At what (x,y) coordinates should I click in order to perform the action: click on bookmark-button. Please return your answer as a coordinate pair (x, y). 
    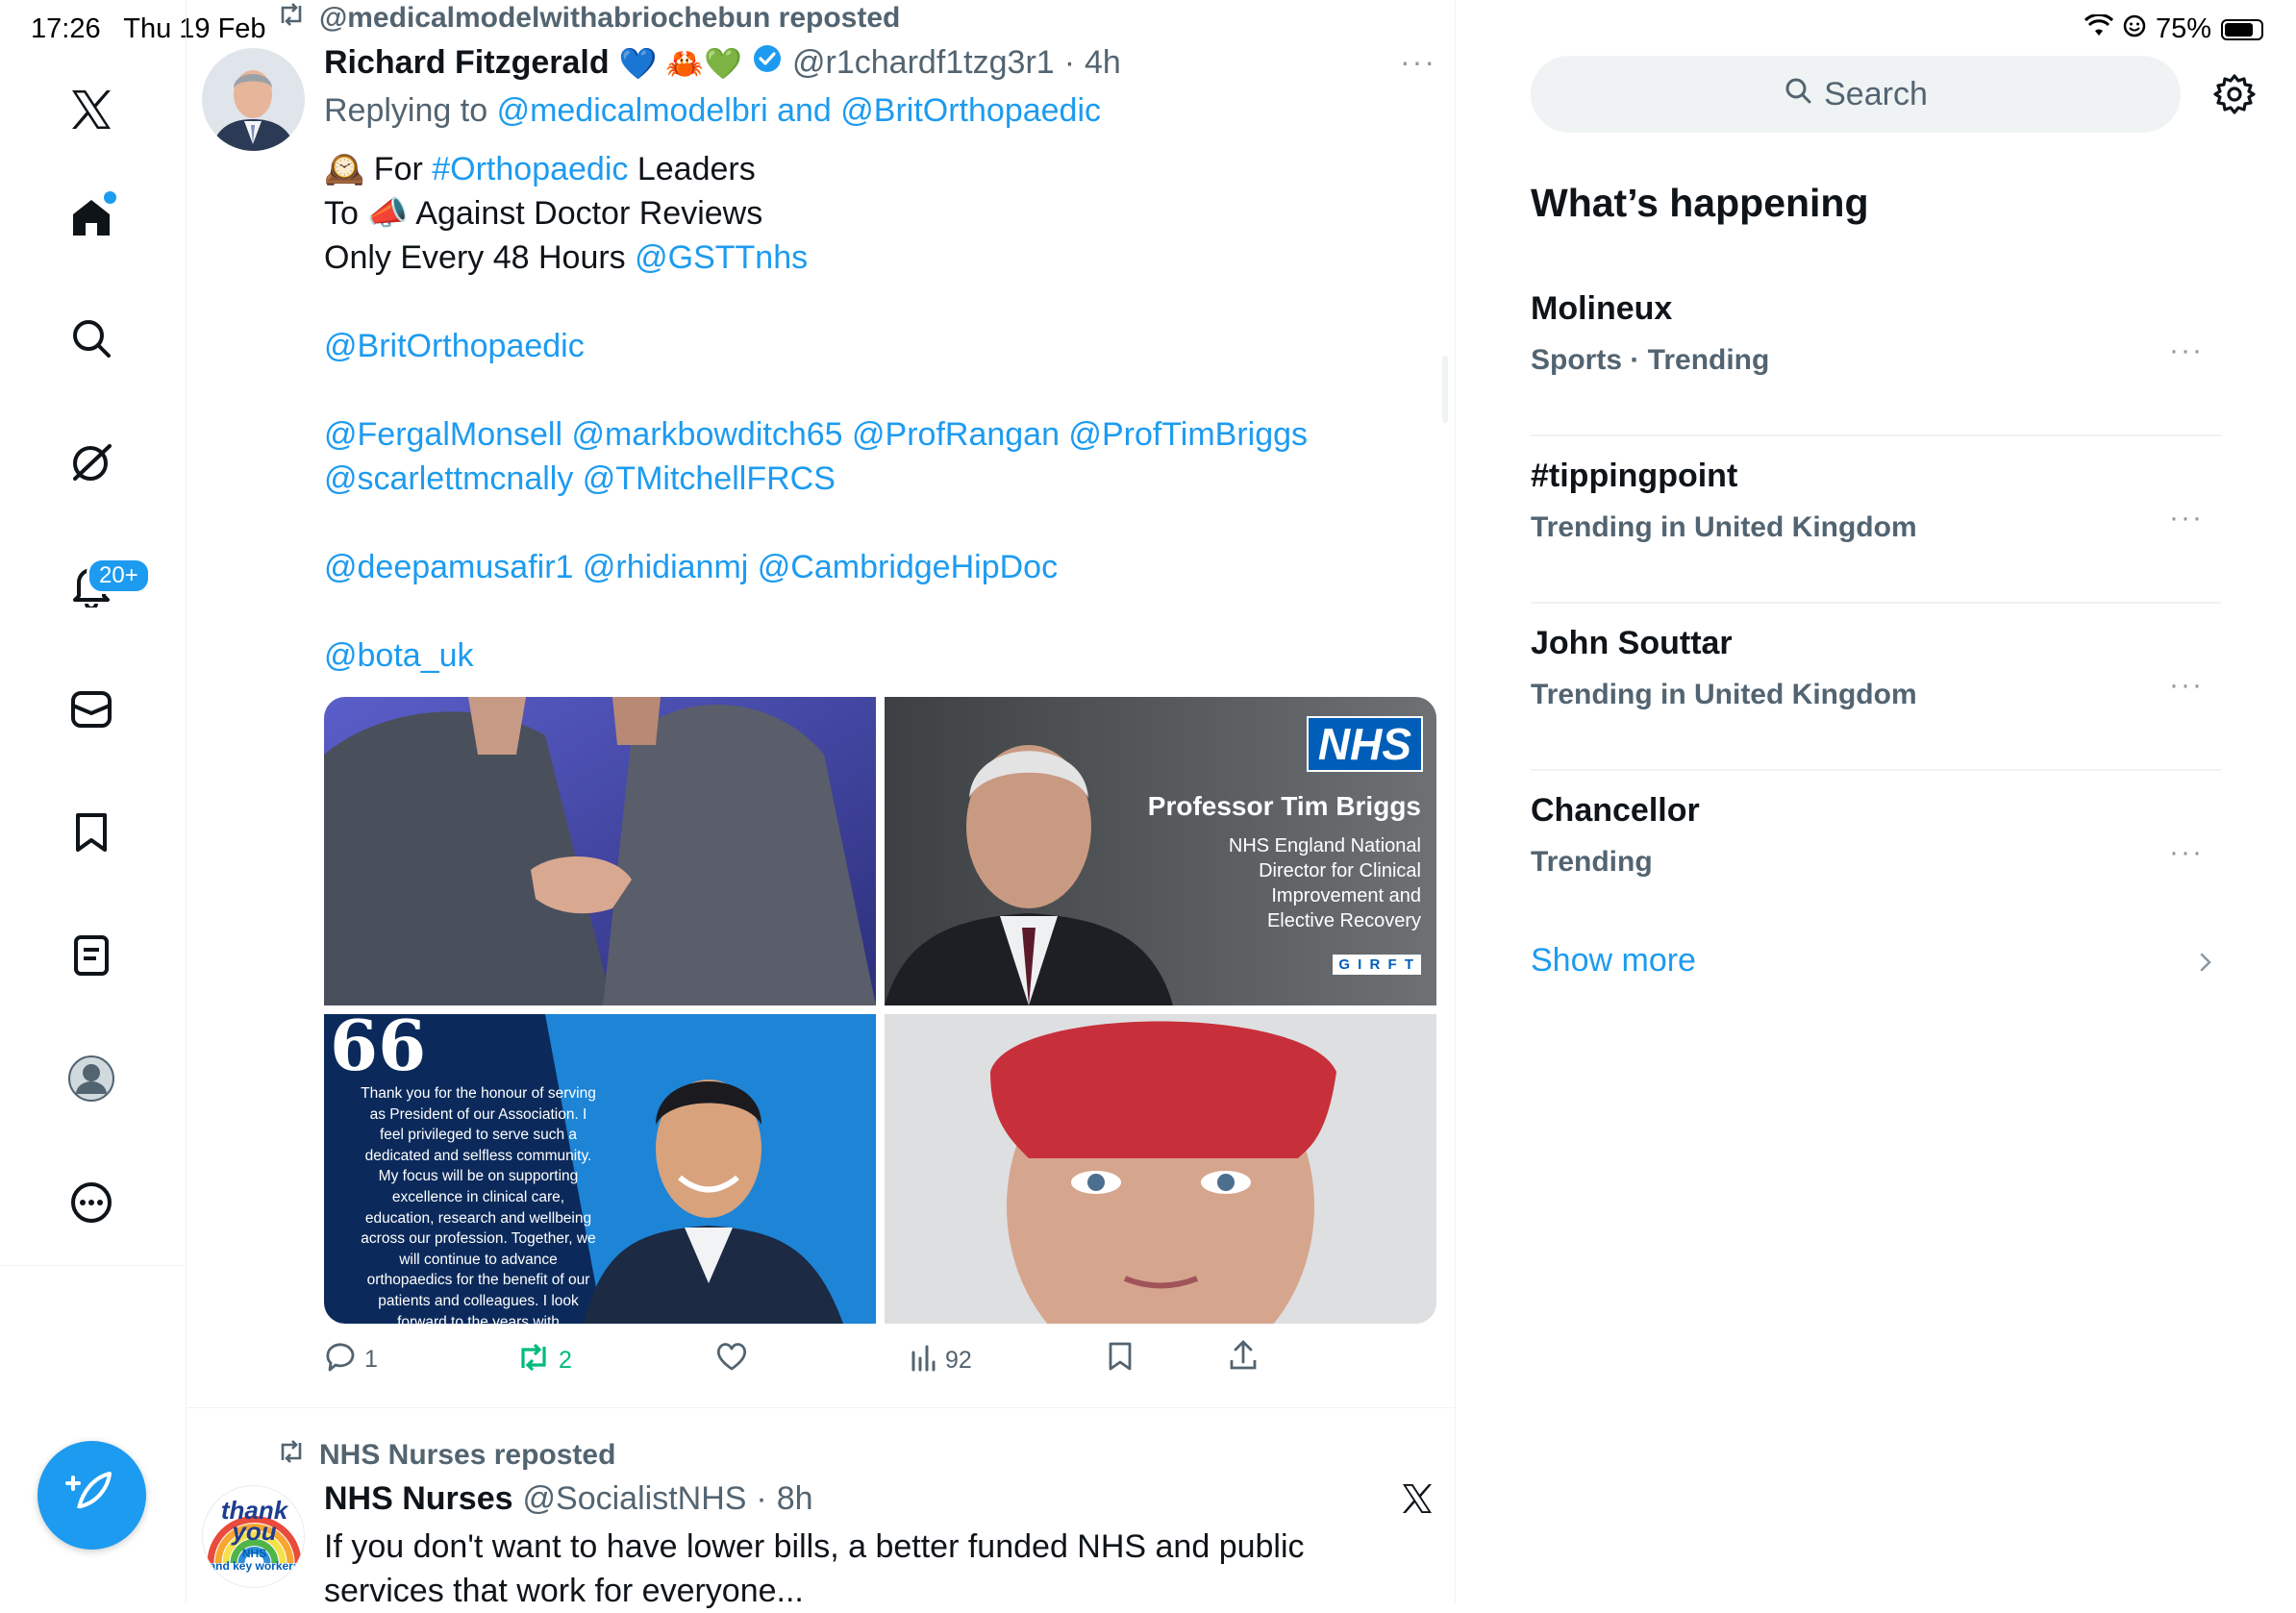
    Looking at the image, I should click on (1120, 1359).